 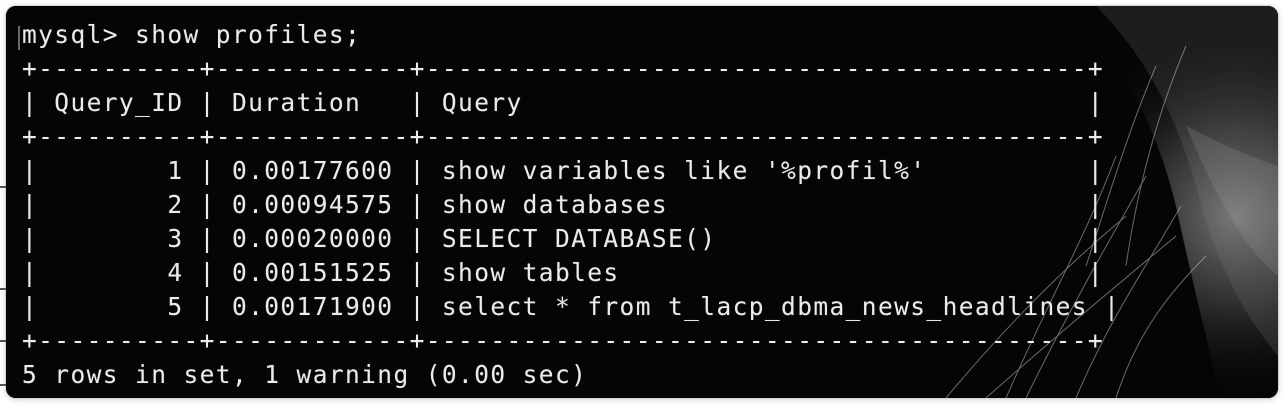 I want to click on result-summary: 5 rows in set, 1 warning (0.00 sec), so click(x=305, y=374).